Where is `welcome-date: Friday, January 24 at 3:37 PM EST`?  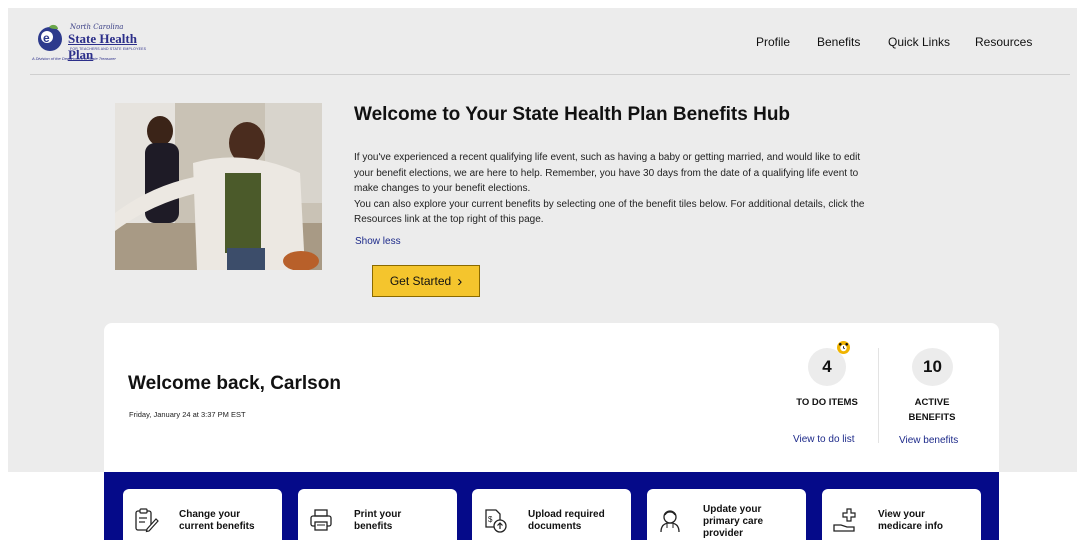
welcome-date: Friday, January 24 at 3:37 PM EST is located at coordinates (187, 414).